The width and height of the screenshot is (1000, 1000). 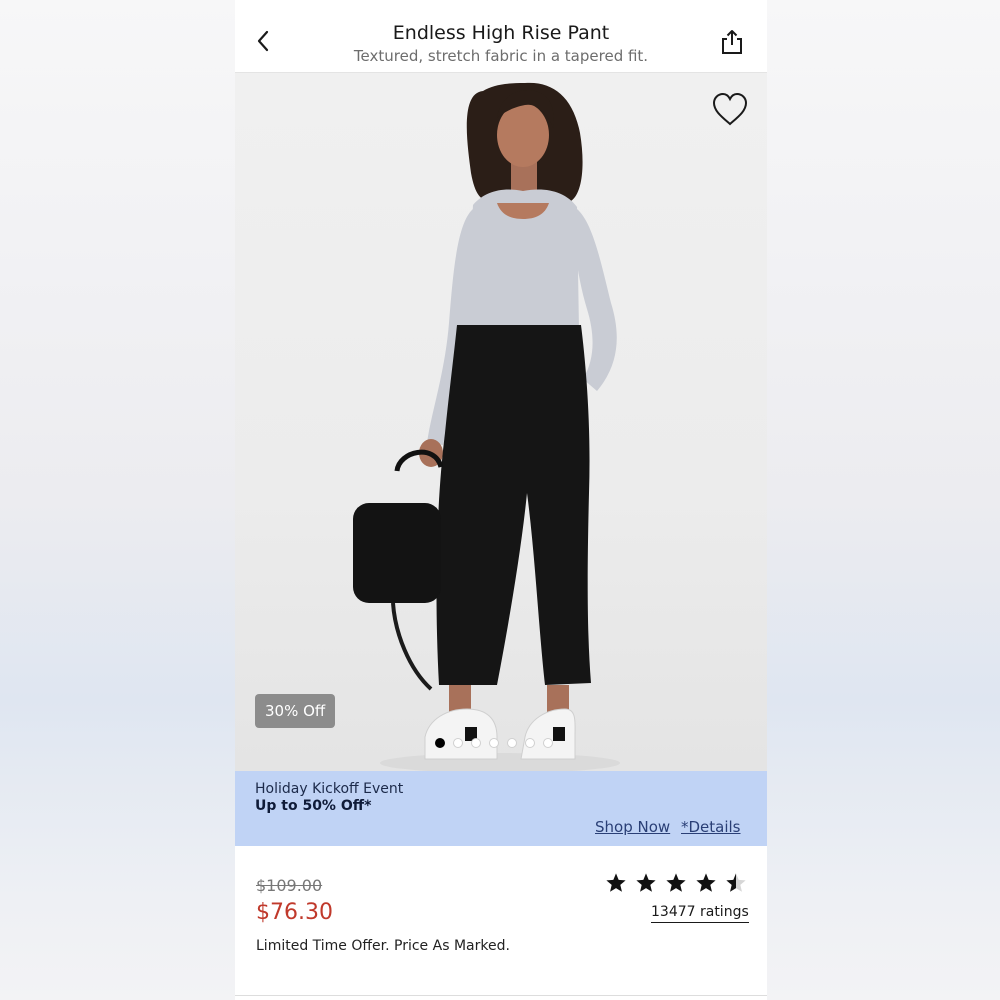 I want to click on discount-badge: 30% Off, so click(x=295, y=711).